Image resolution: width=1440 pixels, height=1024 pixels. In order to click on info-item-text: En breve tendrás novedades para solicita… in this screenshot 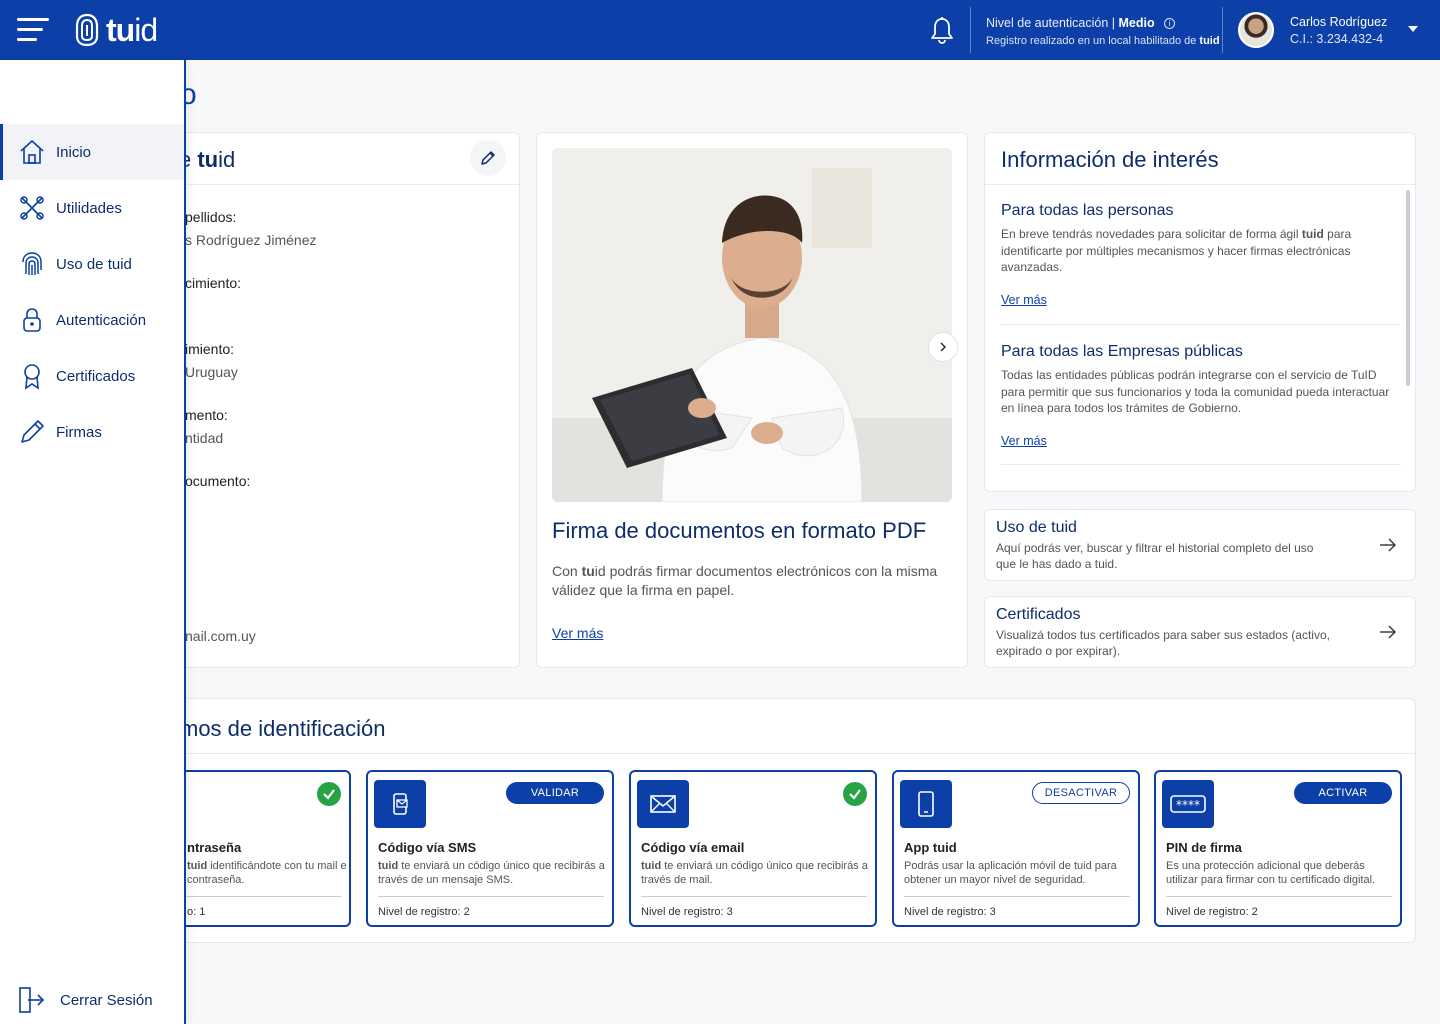, I will do `click(1176, 250)`.